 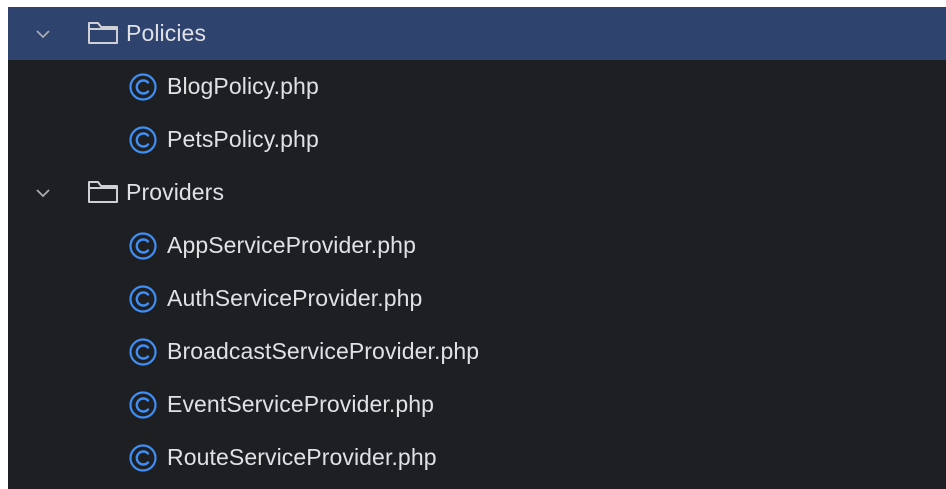 What do you see at coordinates (477, 457) in the screenshot?
I see `tree-file: RouteServiceProvider.php` at bounding box center [477, 457].